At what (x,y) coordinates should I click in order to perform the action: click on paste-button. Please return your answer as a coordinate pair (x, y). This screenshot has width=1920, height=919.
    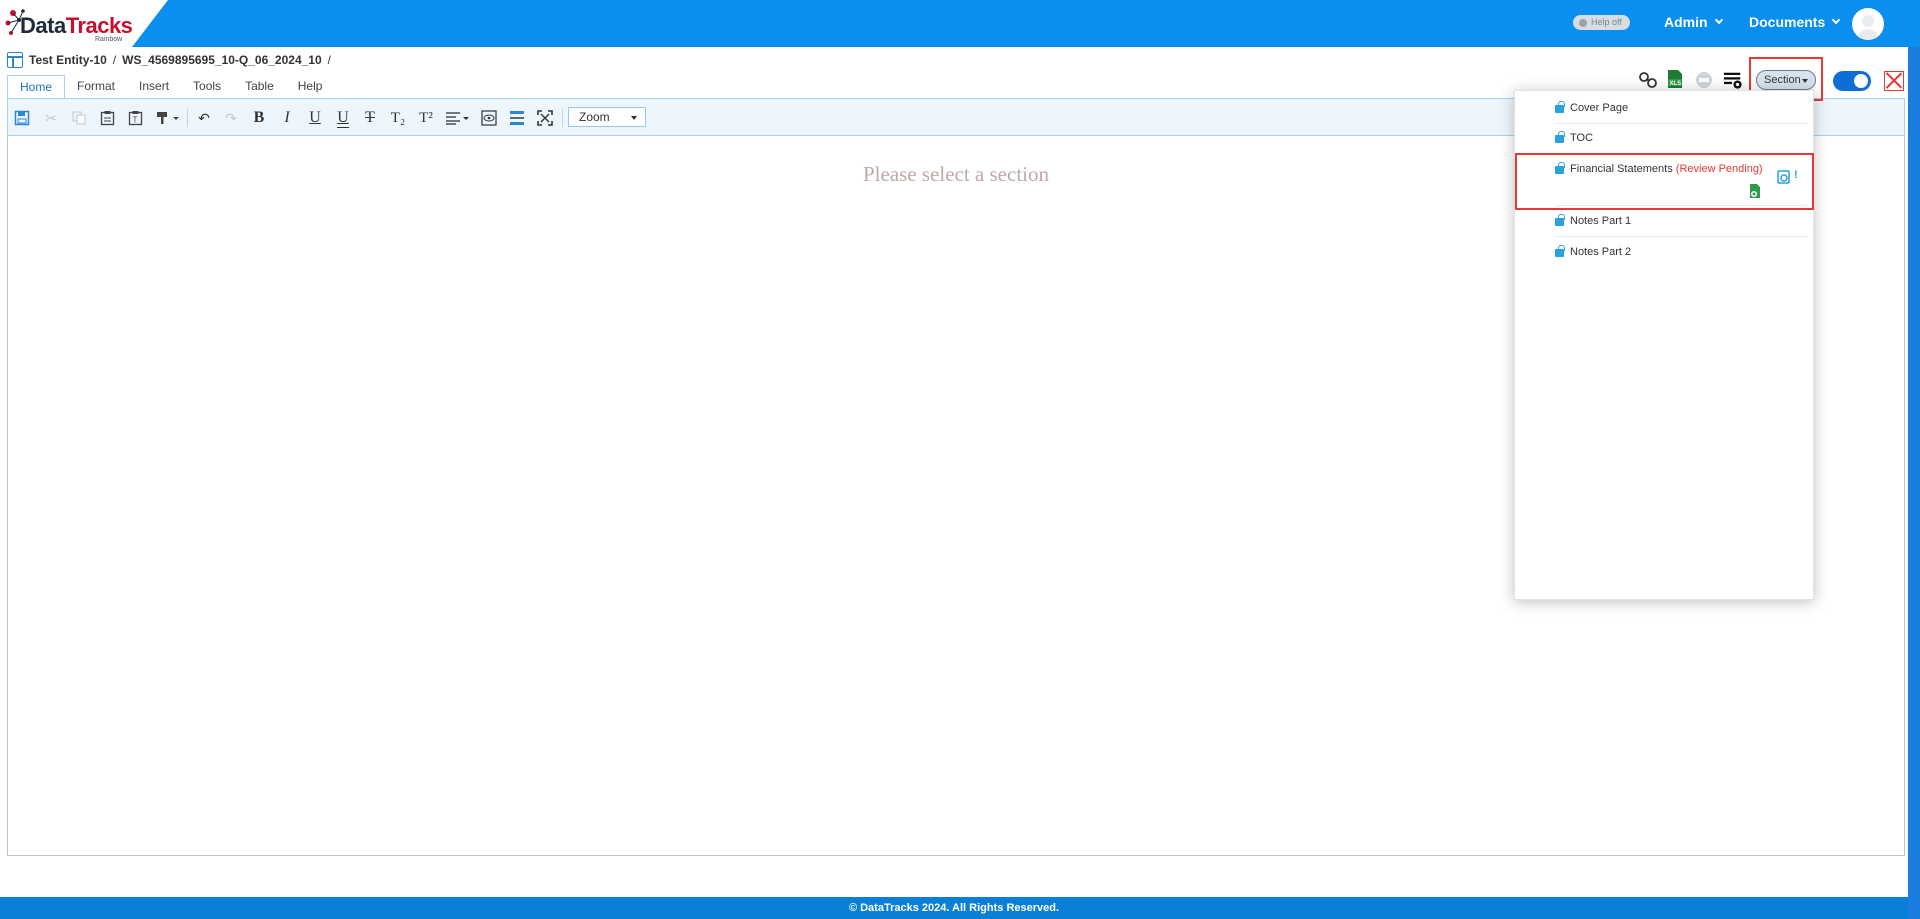
    Looking at the image, I should click on (107, 118).